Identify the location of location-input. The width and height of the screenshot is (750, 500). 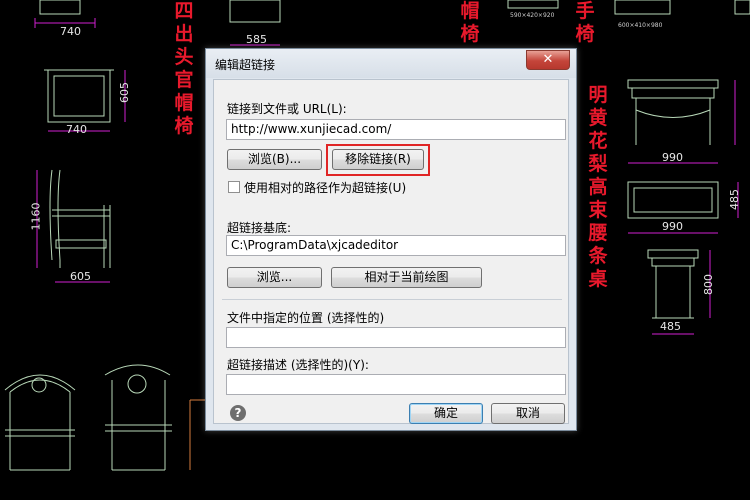
(396, 337).